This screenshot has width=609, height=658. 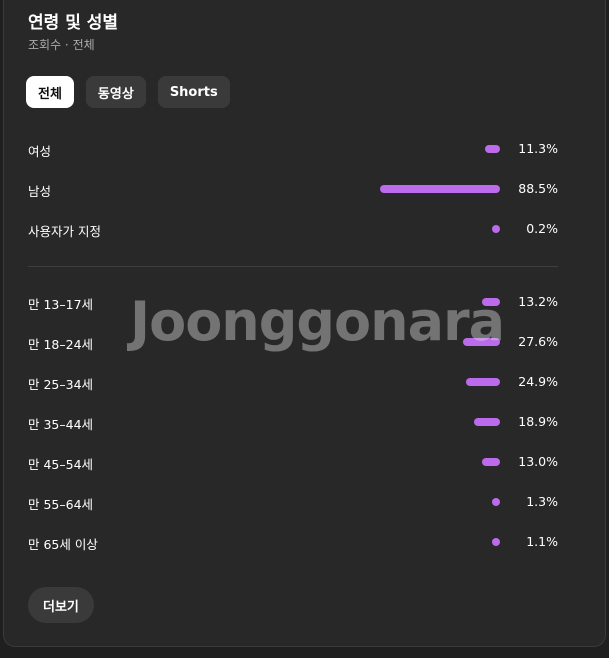 What do you see at coordinates (73, 23) in the screenshot?
I see `card-title: 연령 및 성별` at bounding box center [73, 23].